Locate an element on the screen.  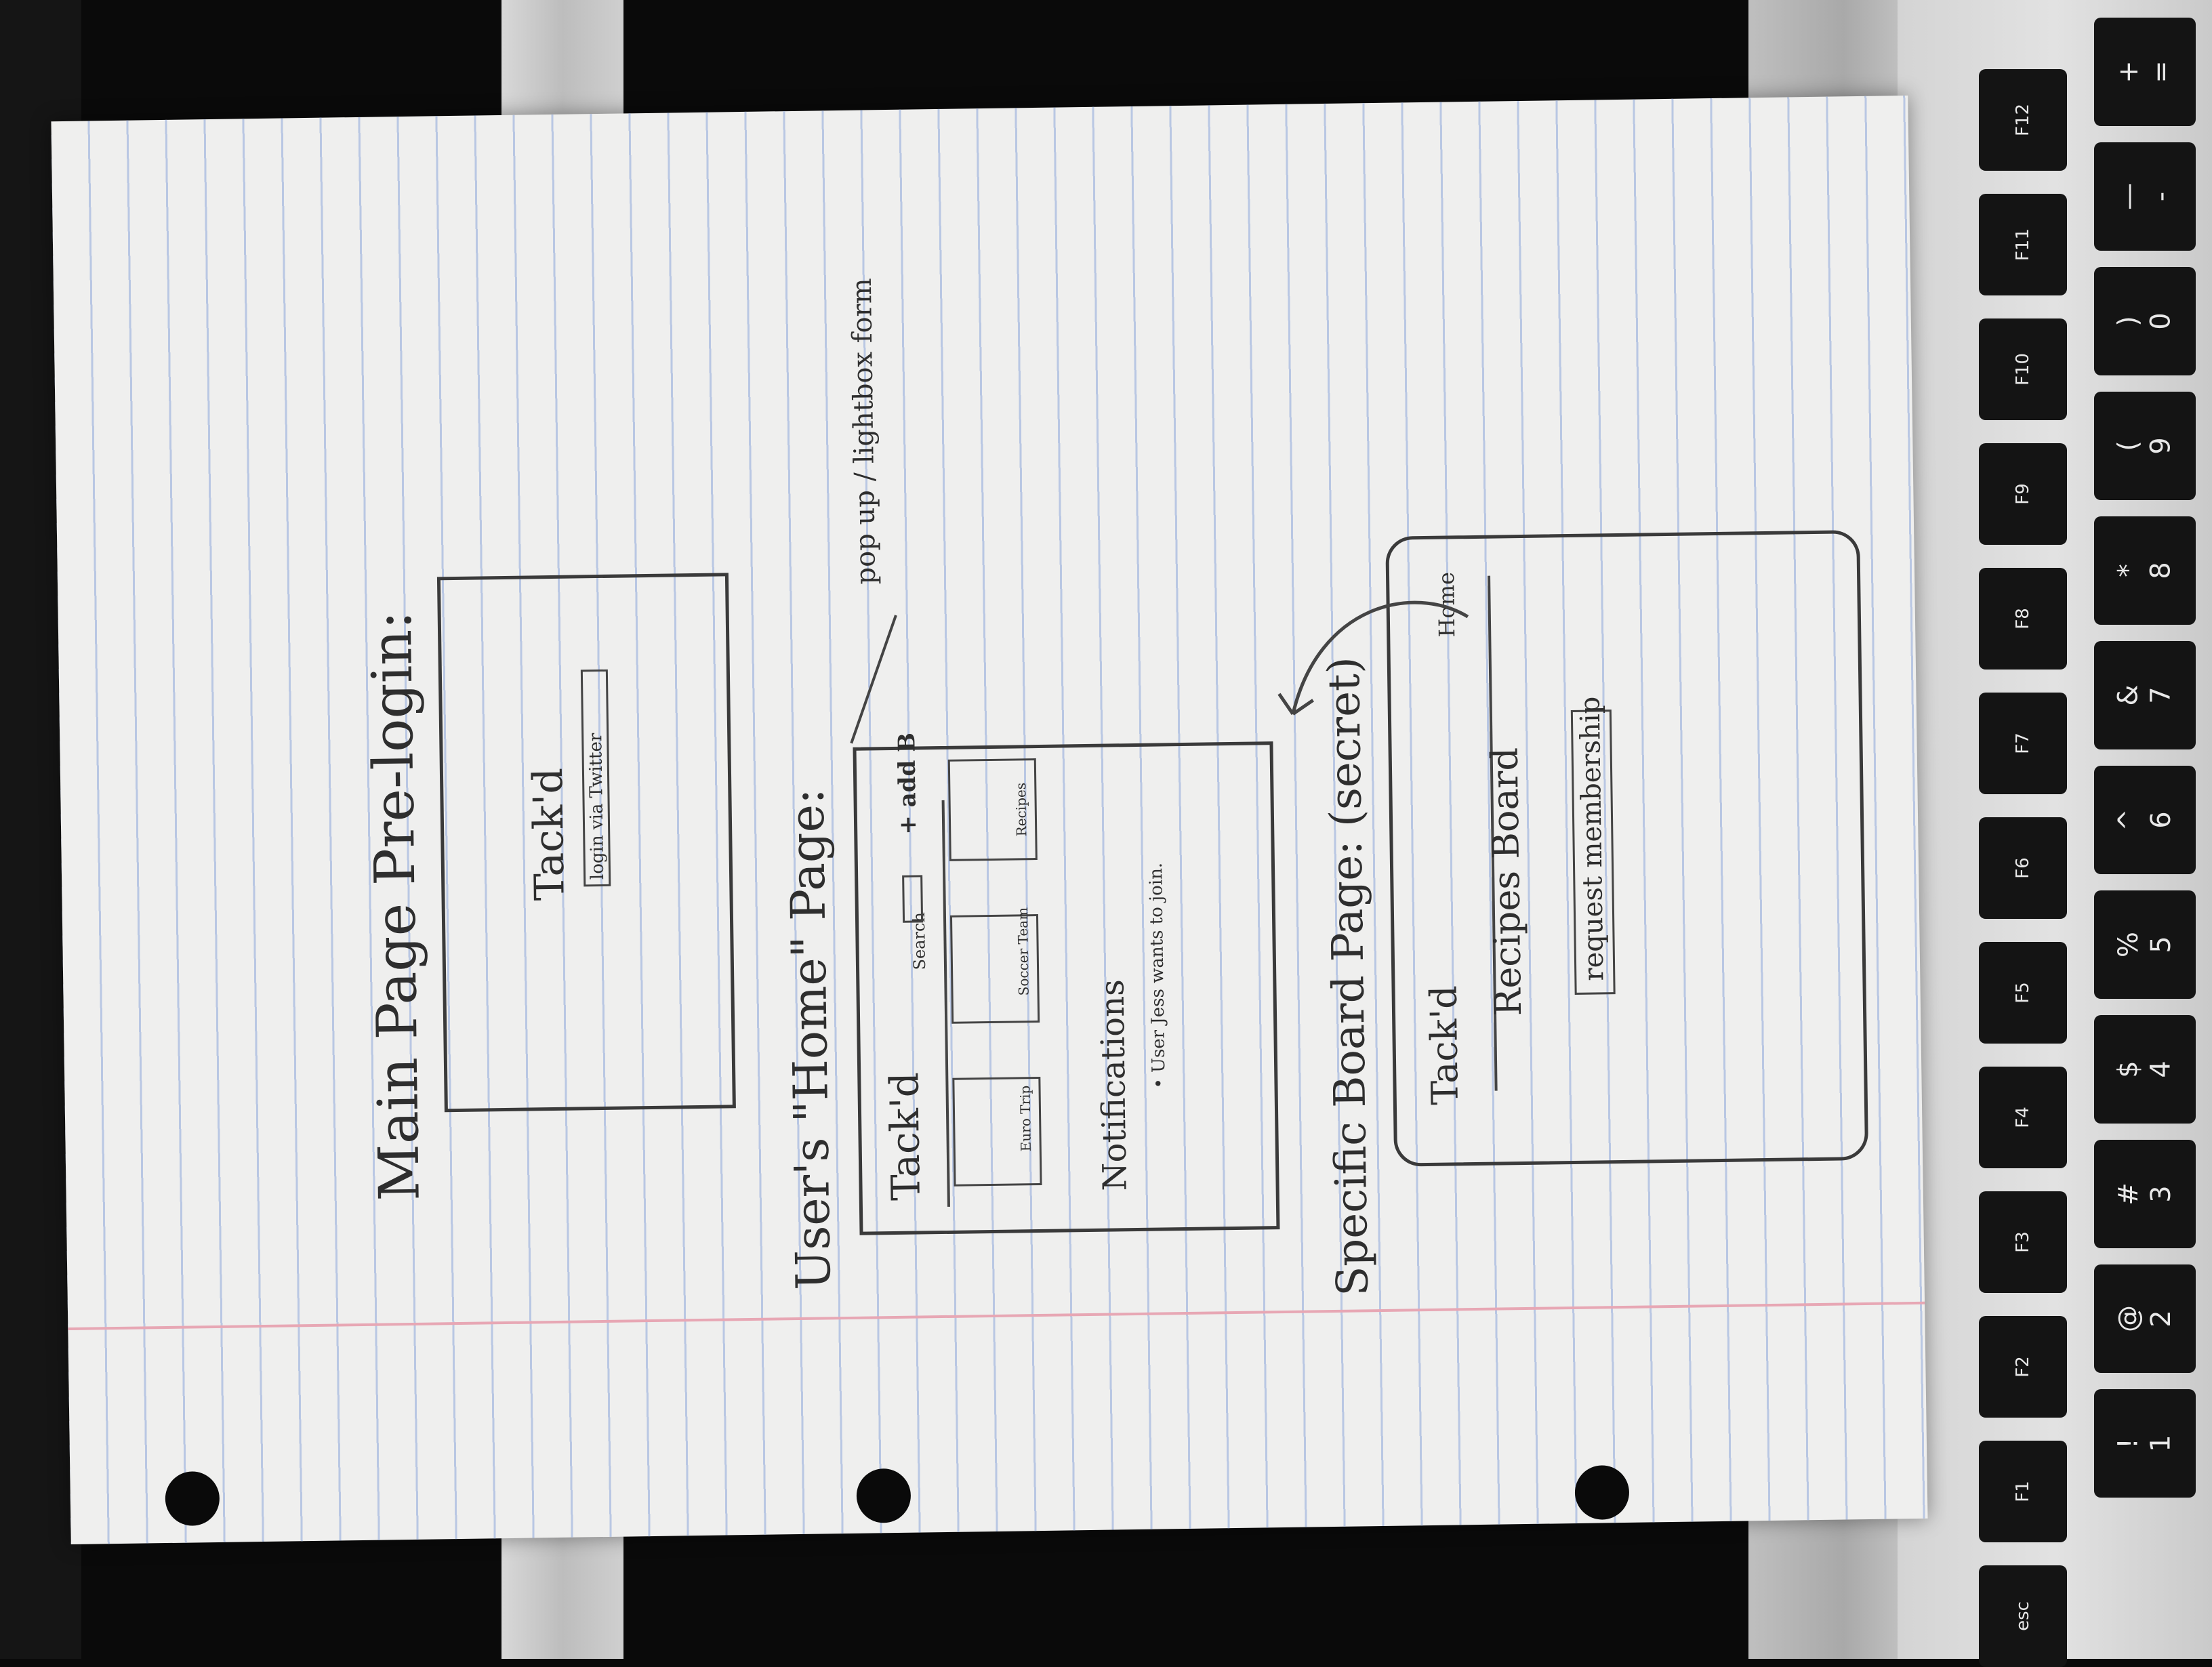
add-board-button: + add B is located at coordinates (908, 784).